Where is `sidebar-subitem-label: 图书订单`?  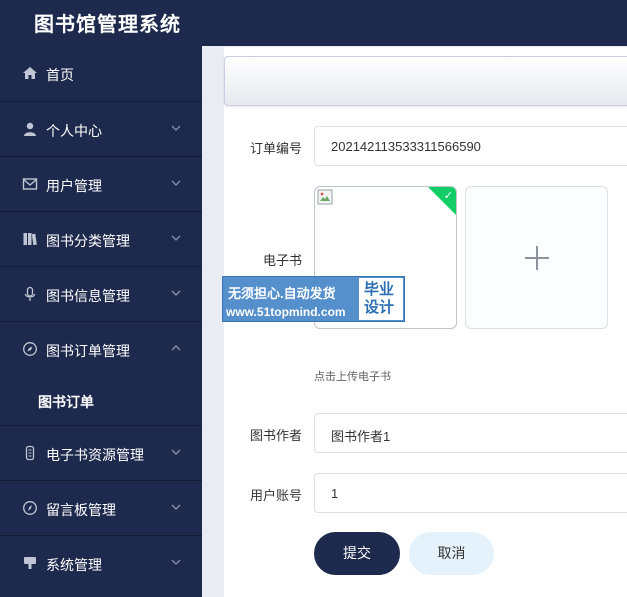 sidebar-subitem-label: 图书订单 is located at coordinates (66, 402).